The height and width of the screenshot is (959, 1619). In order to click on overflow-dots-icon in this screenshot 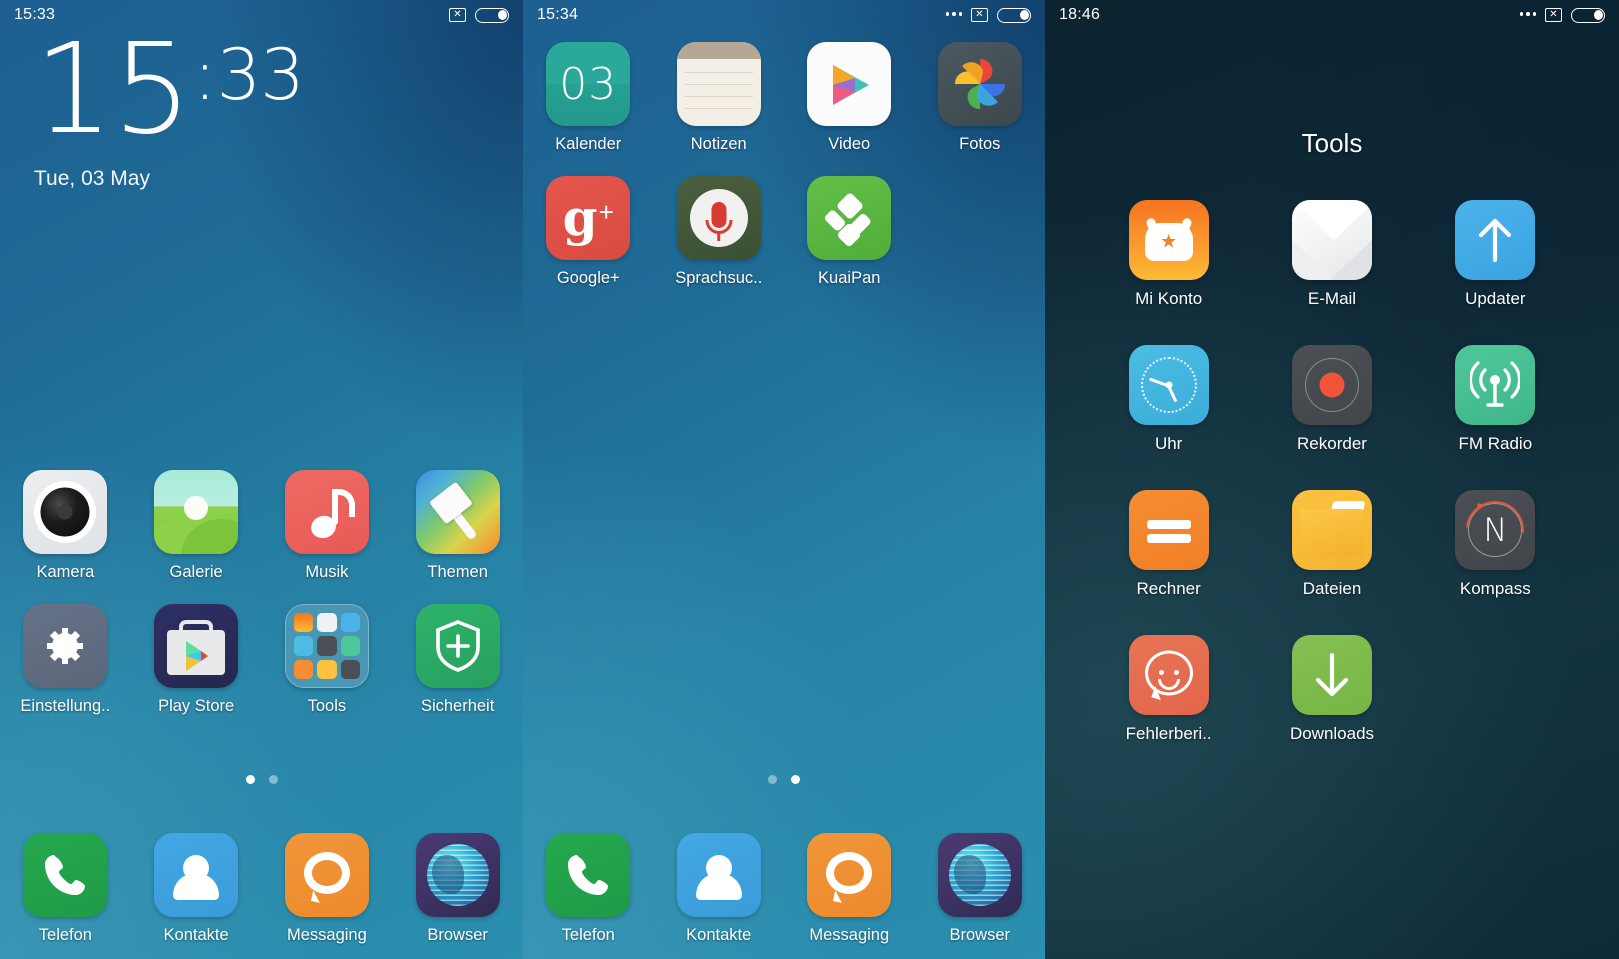, I will do `click(1527, 15)`.